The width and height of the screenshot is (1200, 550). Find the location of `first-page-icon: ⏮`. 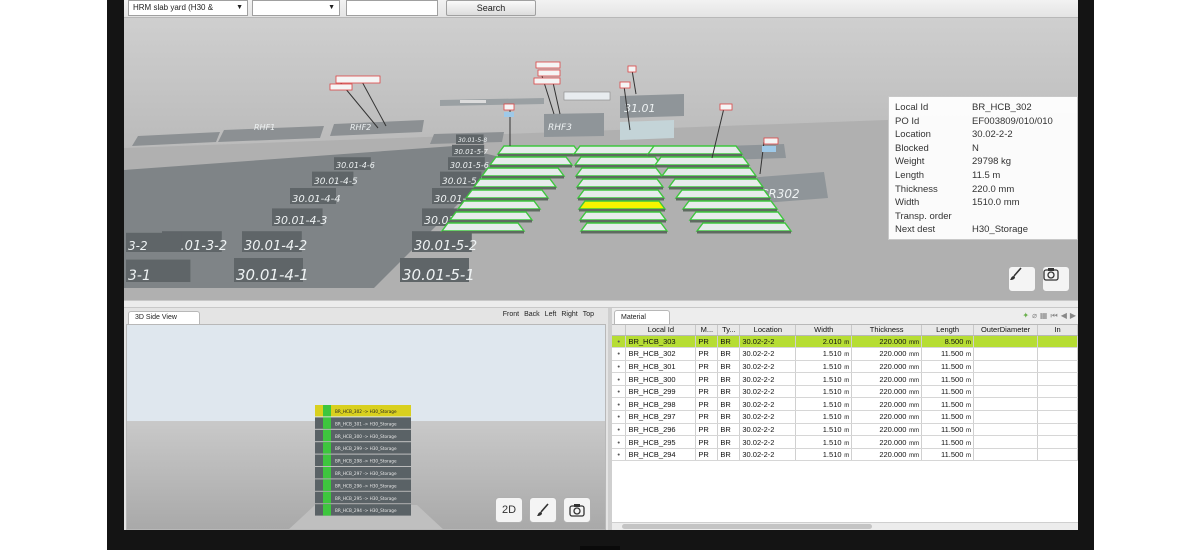

first-page-icon: ⏮ is located at coordinates (1053, 316).